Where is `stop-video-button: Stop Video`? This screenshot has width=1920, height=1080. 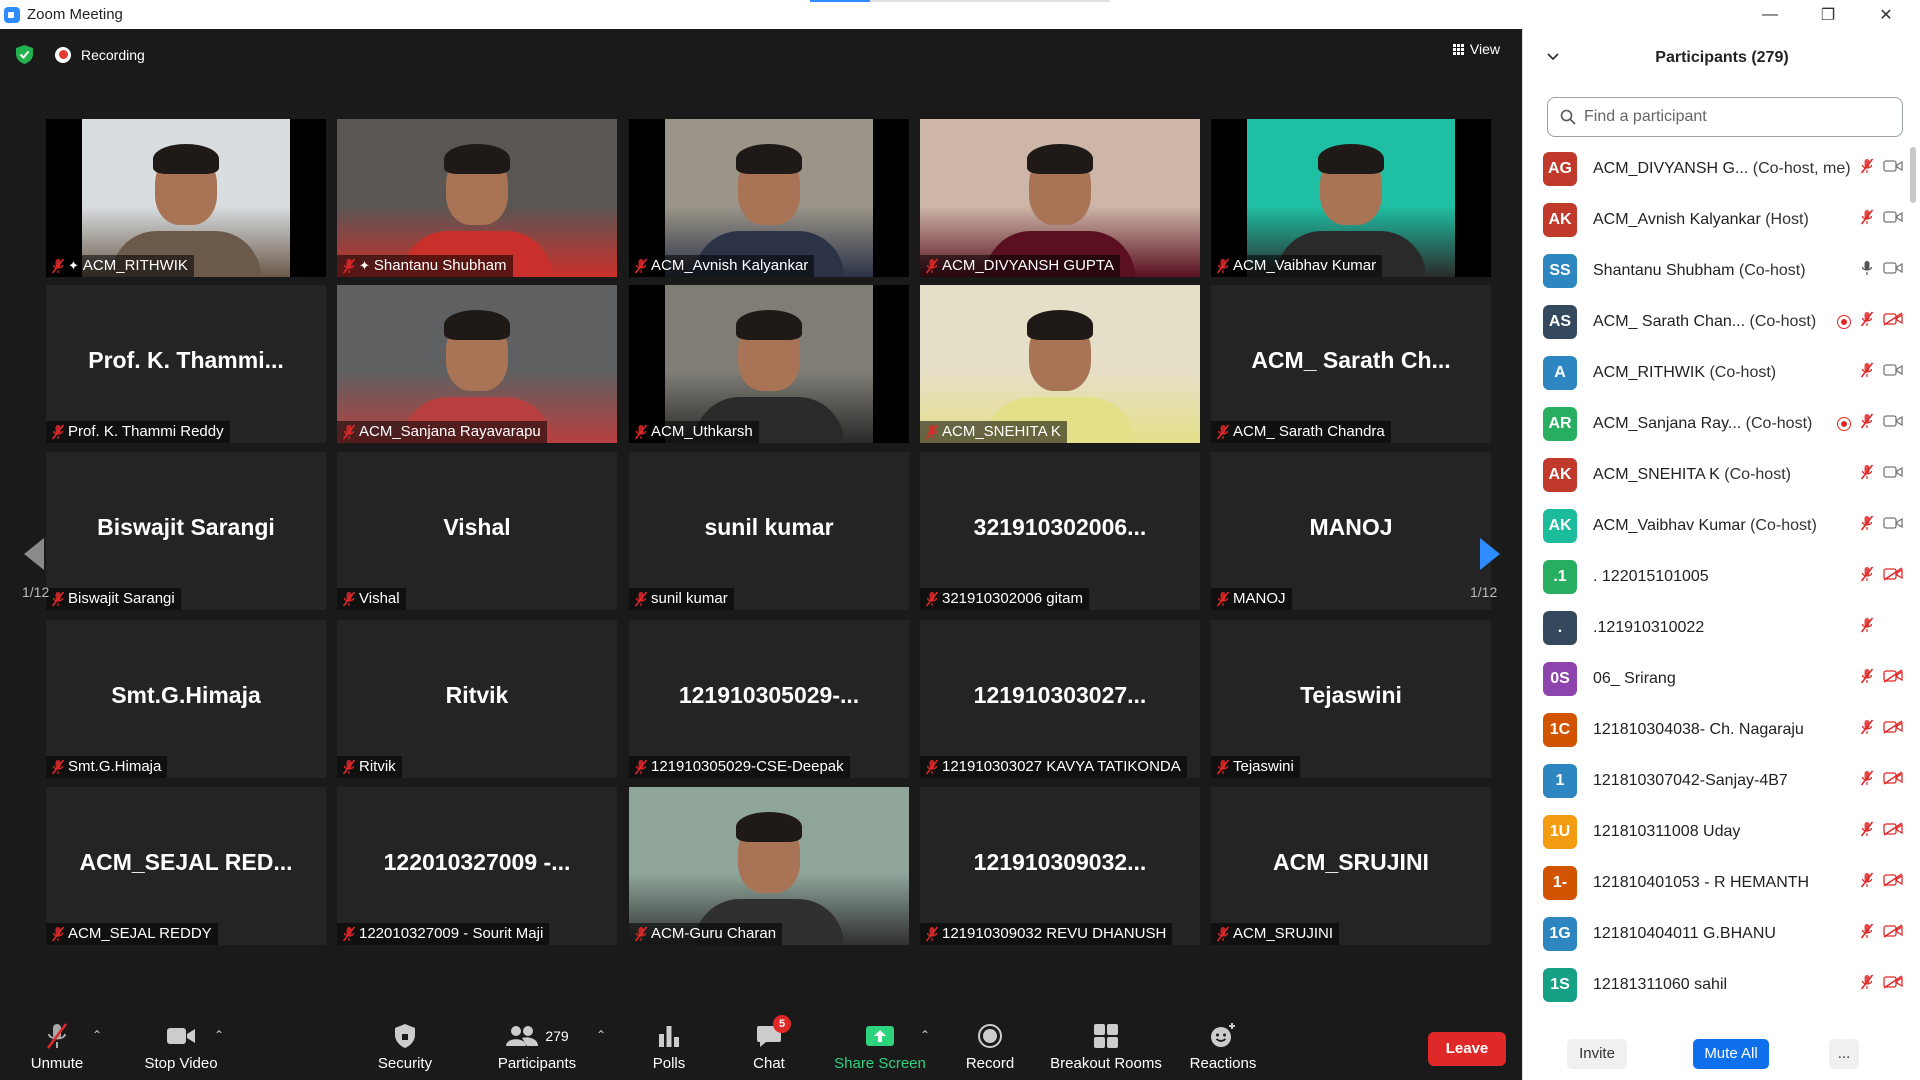 stop-video-button: Stop Video is located at coordinates (181, 1046).